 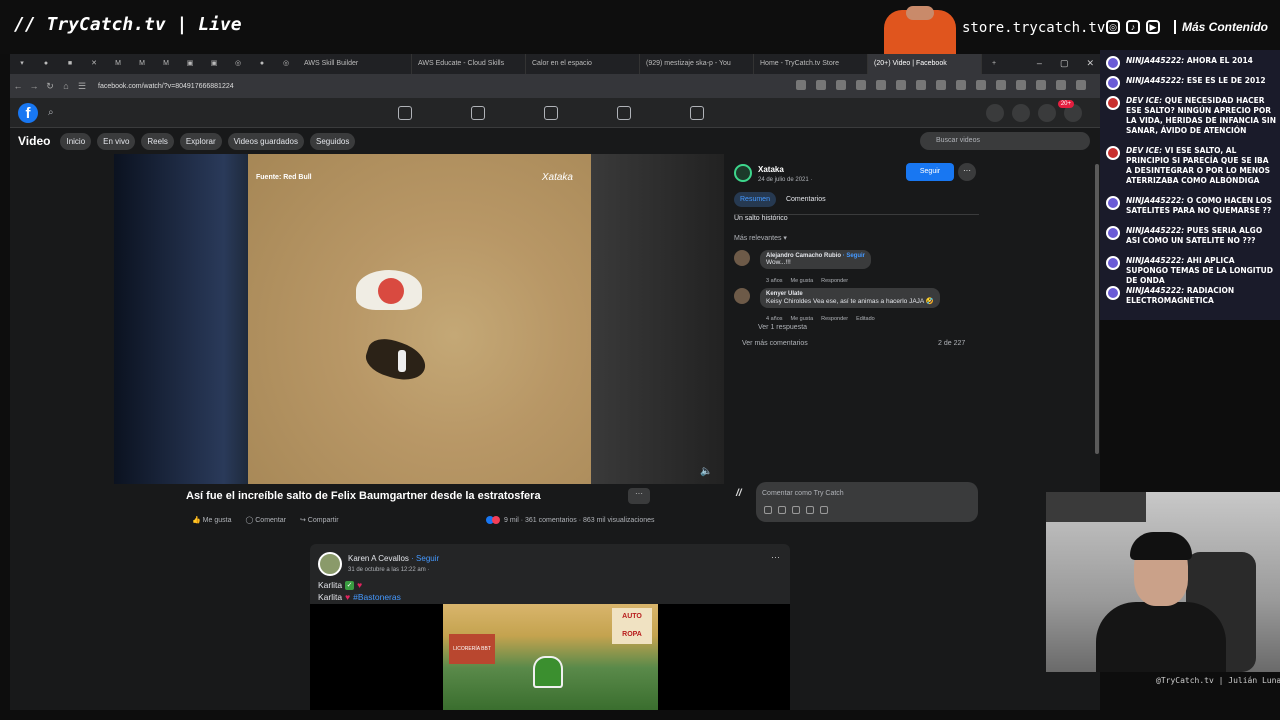 What do you see at coordinates (94, 64) in the screenshot?
I see `pinned-tab: ✕` at bounding box center [94, 64].